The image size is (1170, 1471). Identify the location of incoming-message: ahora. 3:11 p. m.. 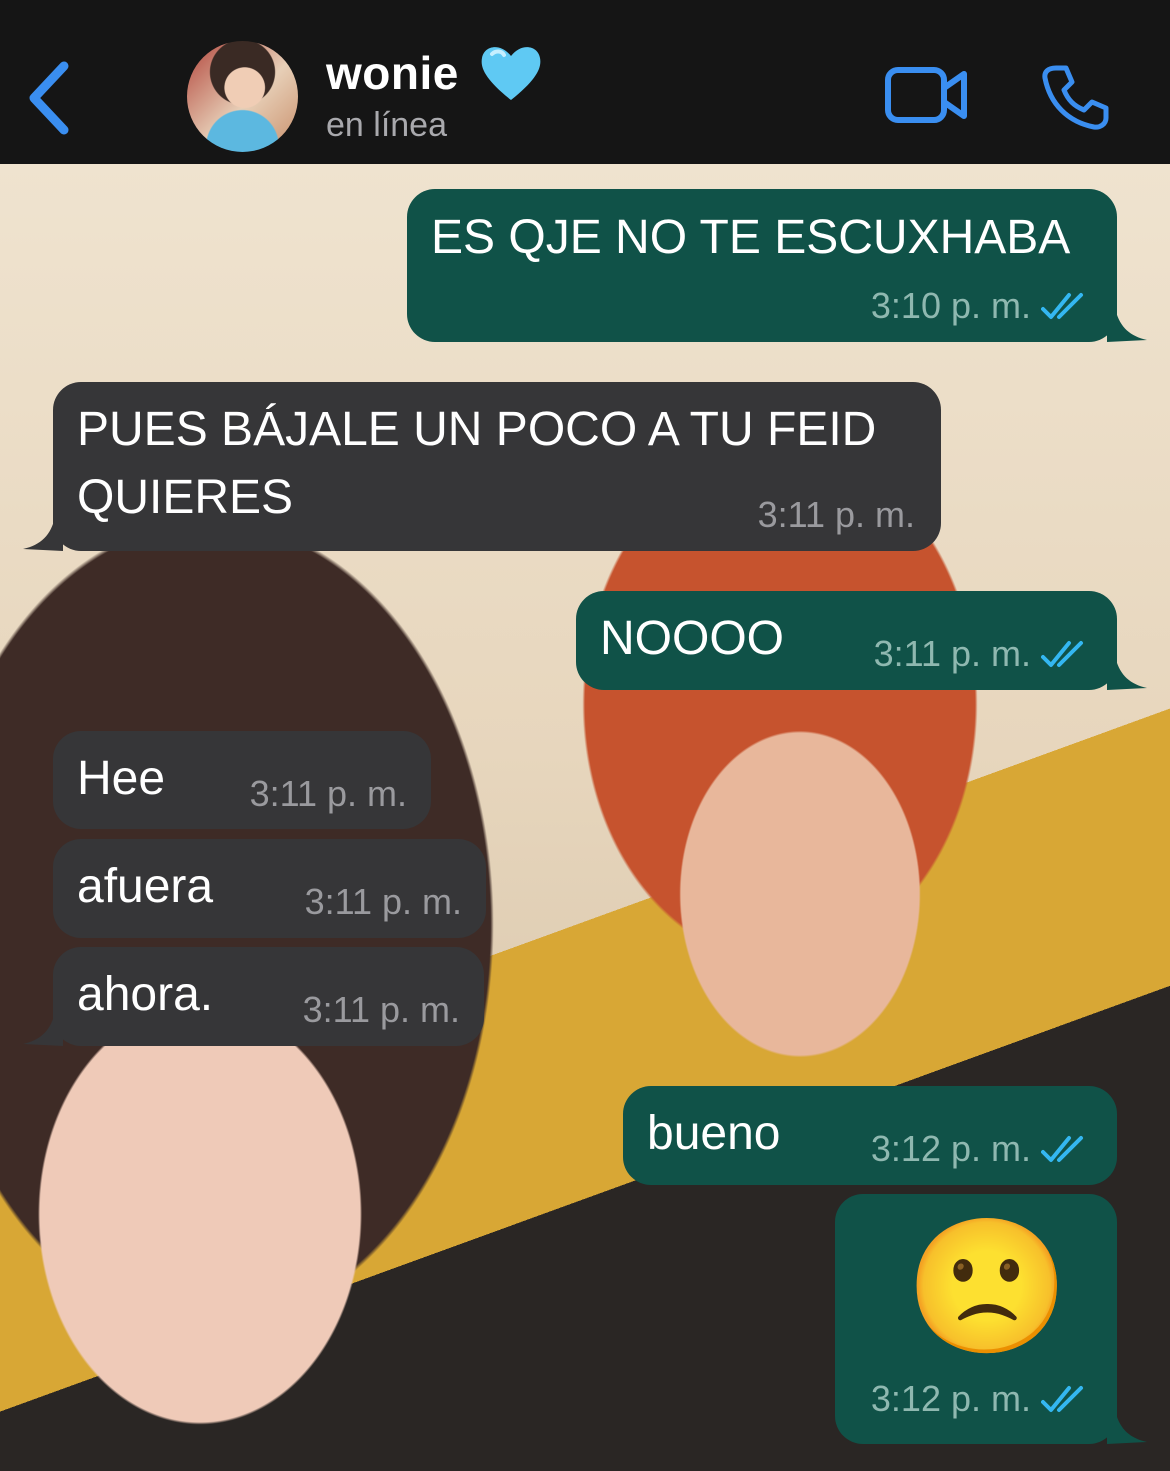
(253, 996).